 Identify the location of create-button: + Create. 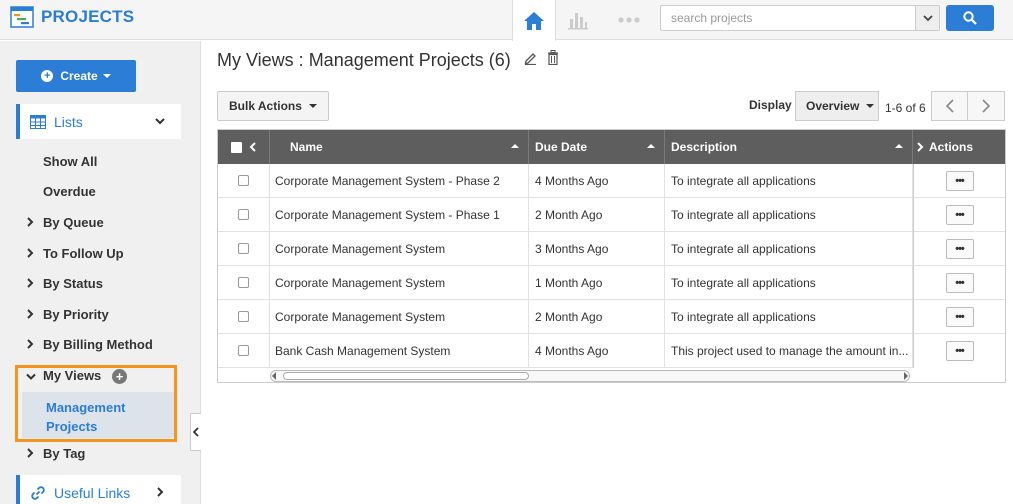
(76, 76).